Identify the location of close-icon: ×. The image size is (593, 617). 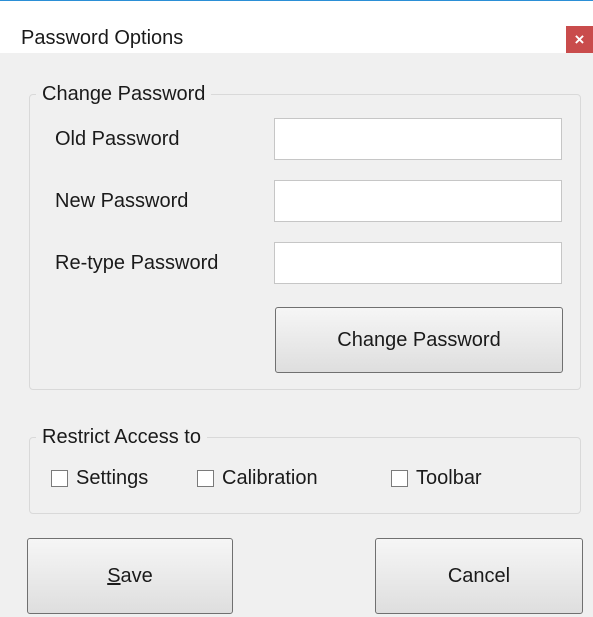
(579, 39).